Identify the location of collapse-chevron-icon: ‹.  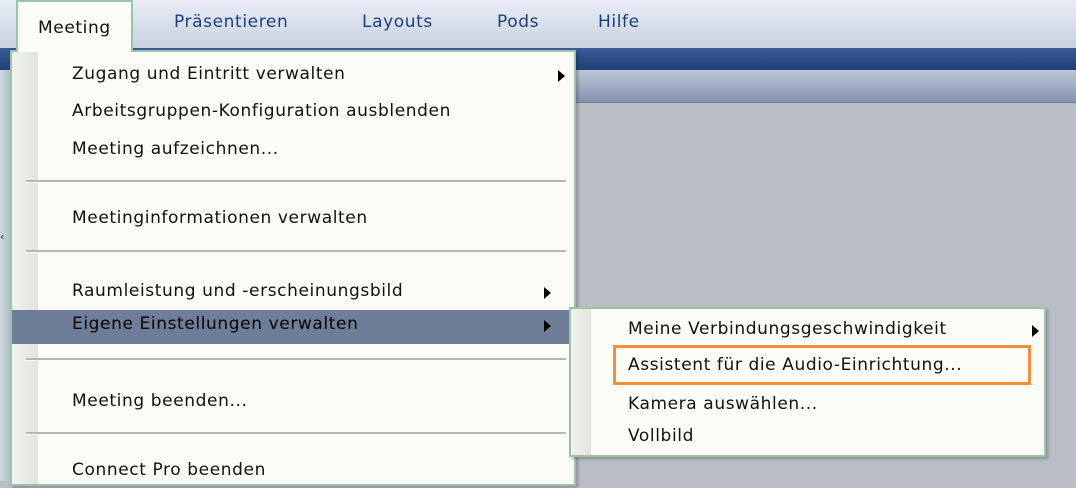
(2, 236).